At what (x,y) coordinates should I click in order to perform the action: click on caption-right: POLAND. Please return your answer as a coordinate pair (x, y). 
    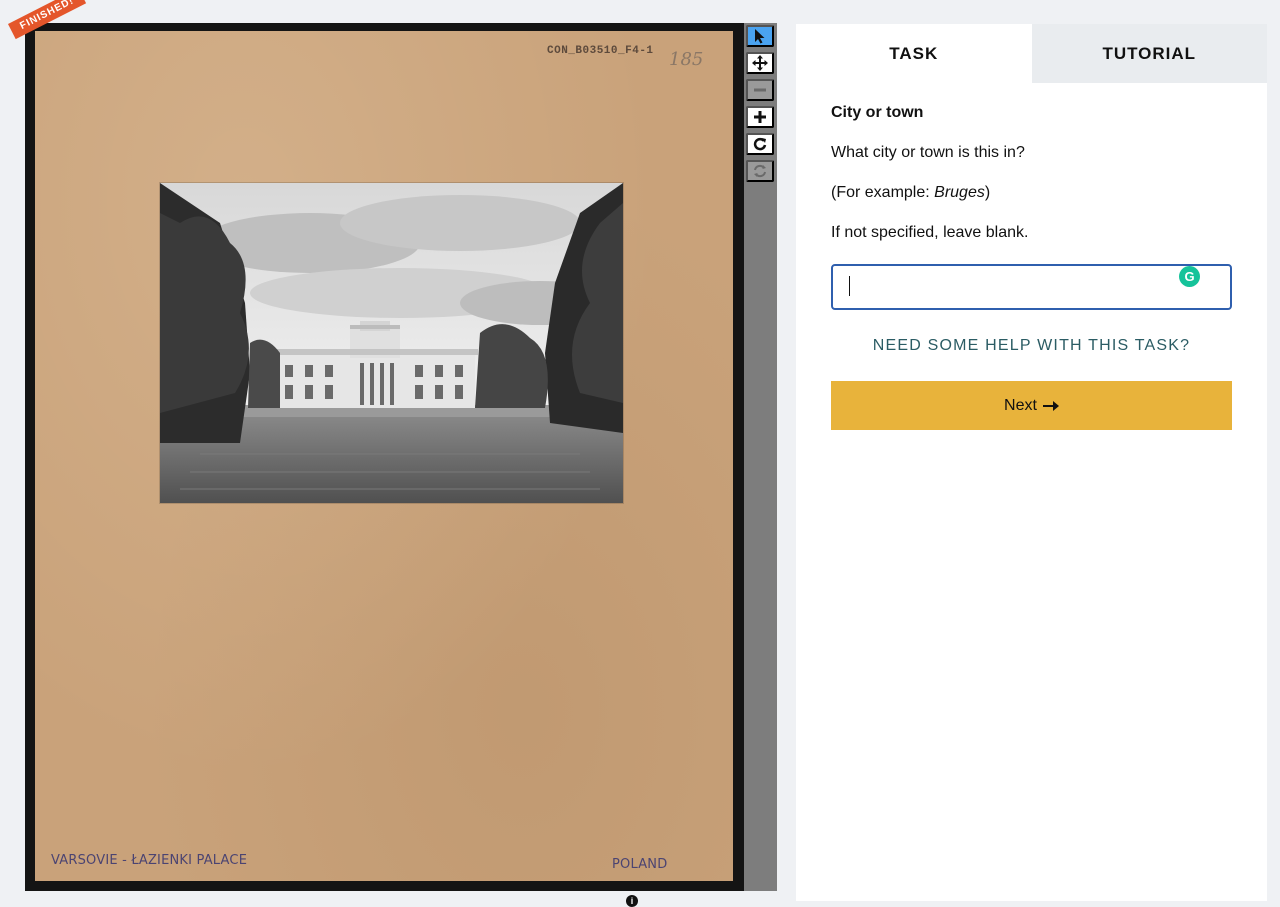
    Looking at the image, I should click on (640, 864).